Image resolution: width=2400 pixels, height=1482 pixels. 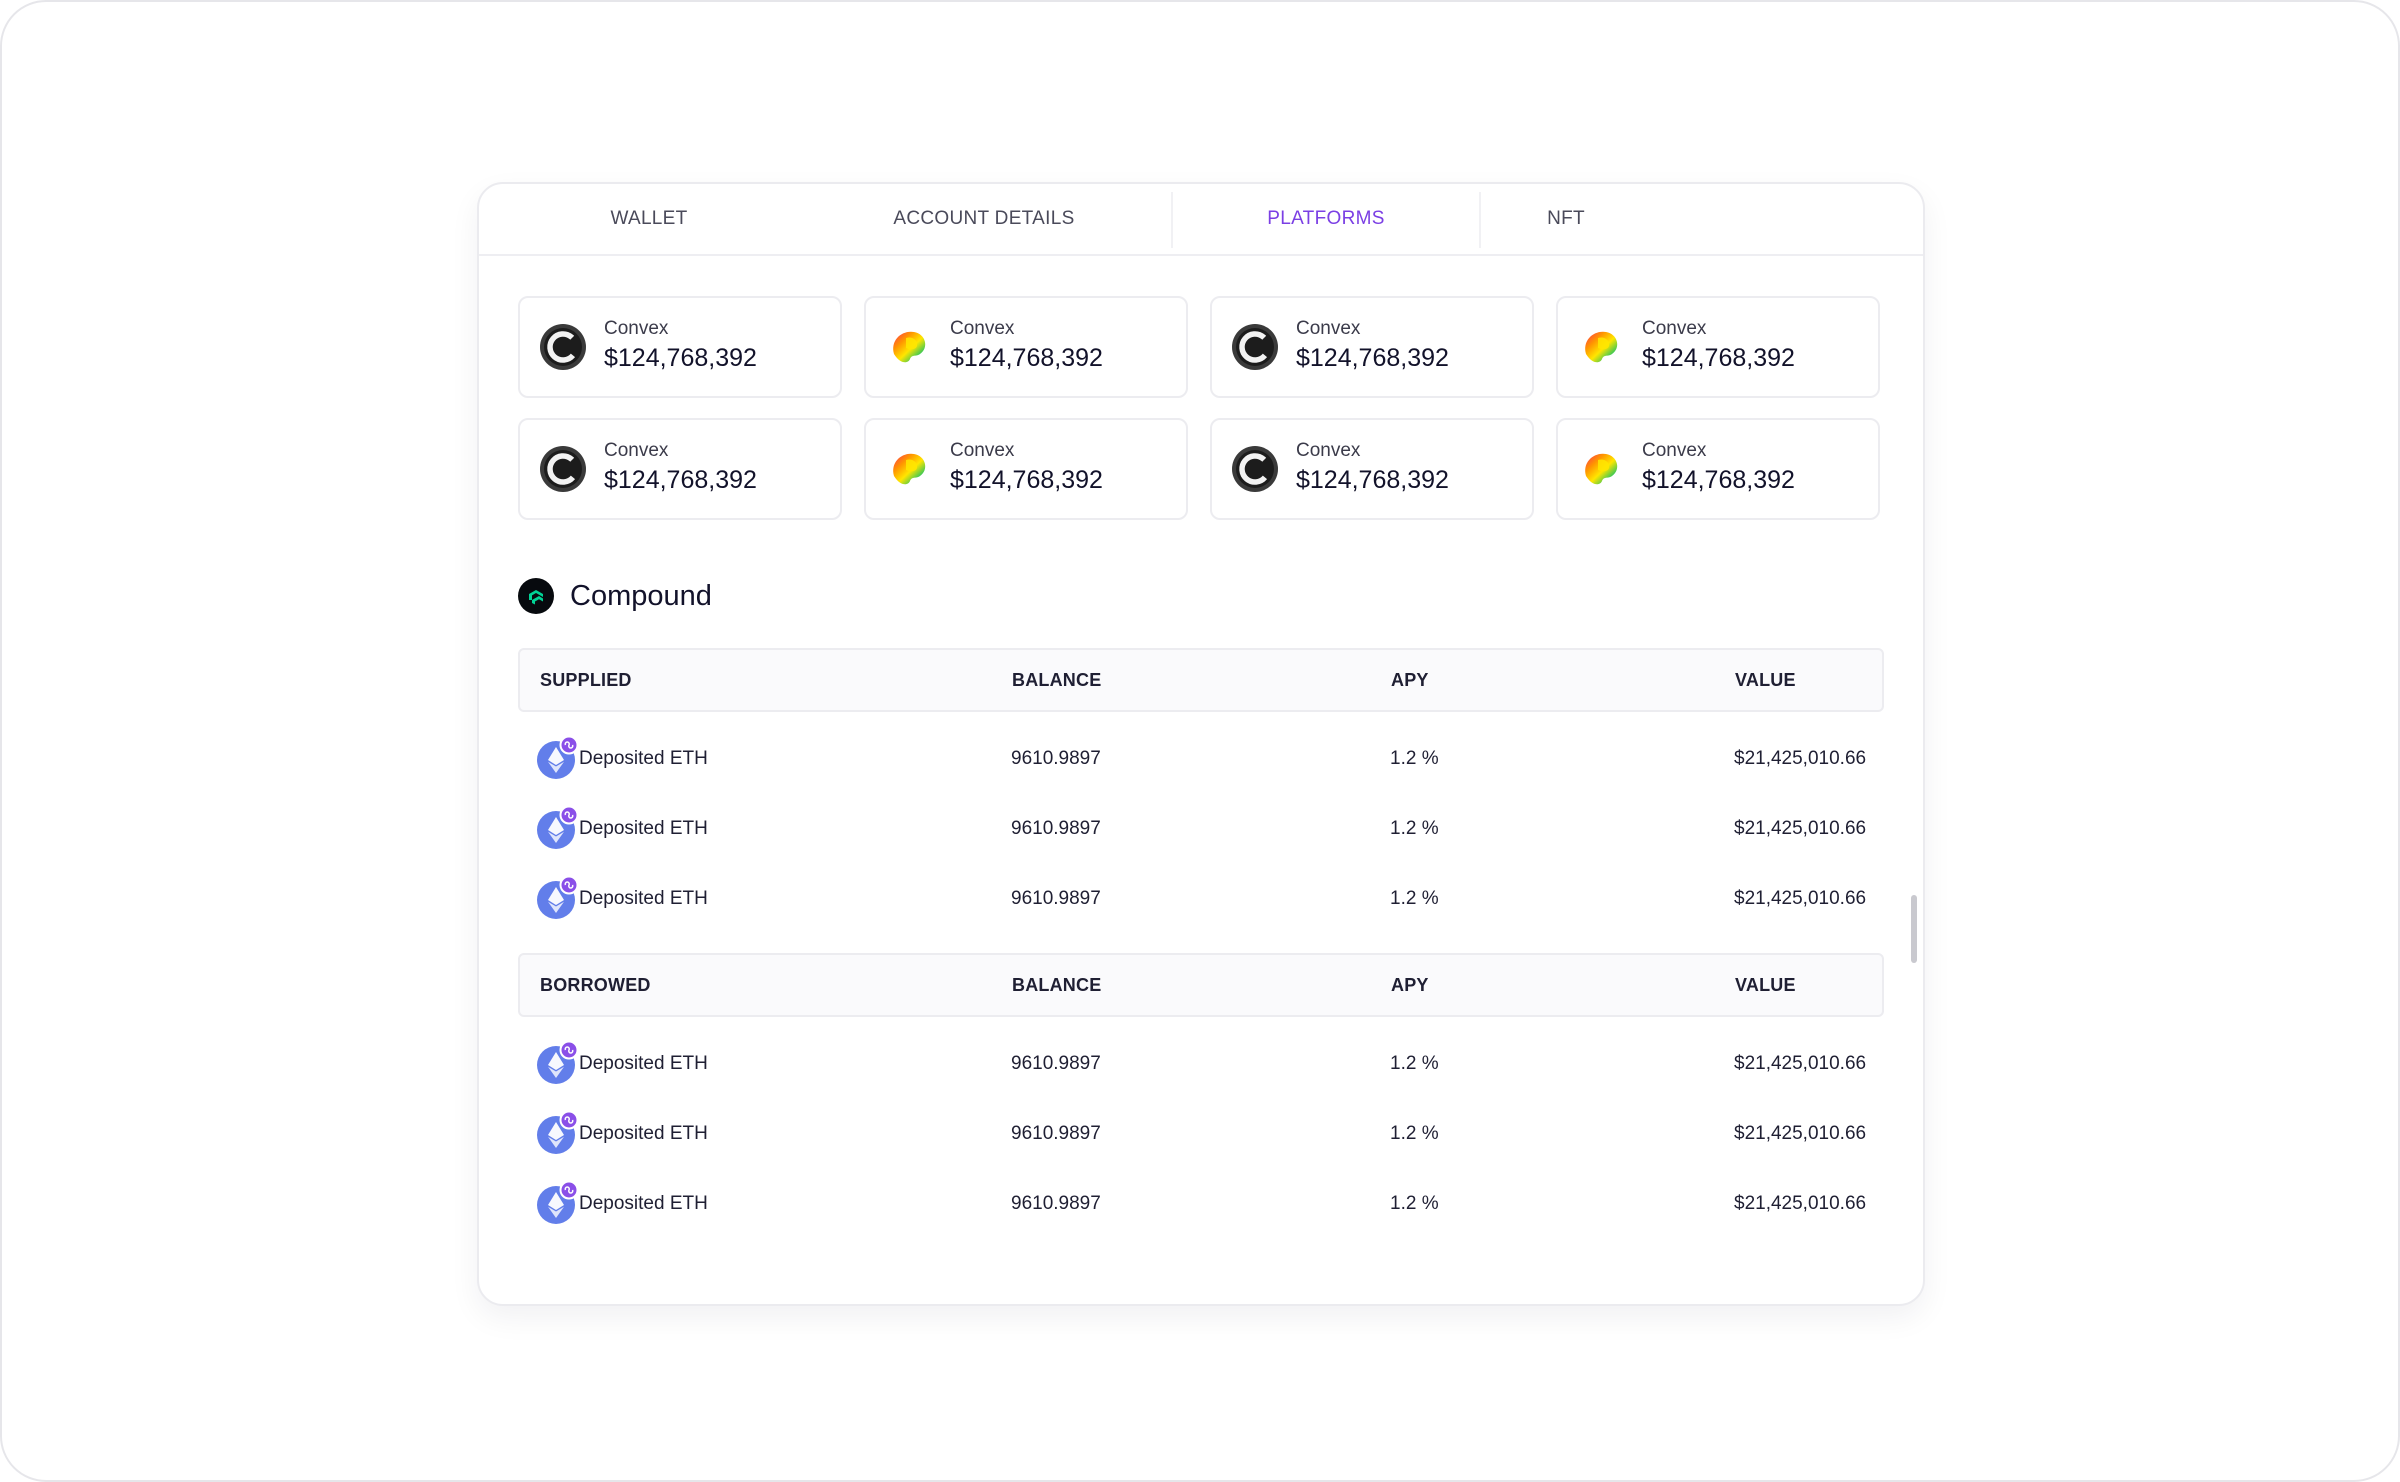 I want to click on borrowed-table-header: BORROWED BALANCE APY VALUE, so click(x=1201, y=985).